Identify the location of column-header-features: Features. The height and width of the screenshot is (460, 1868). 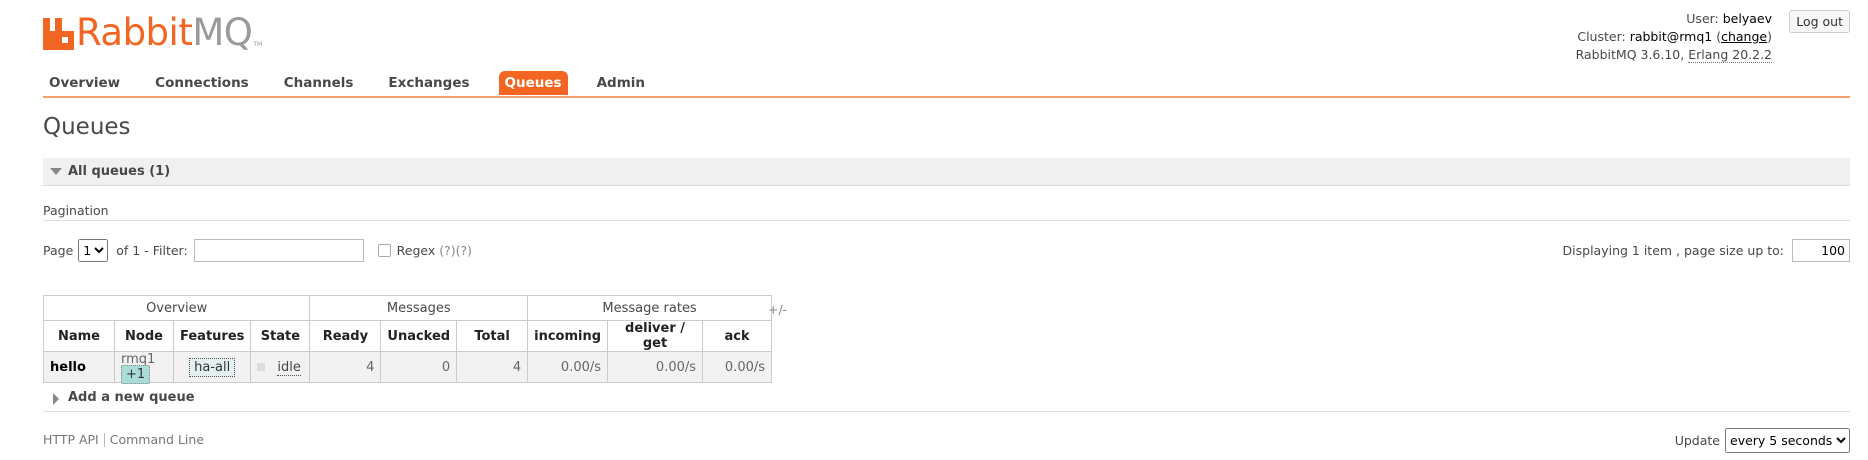
(212, 336).